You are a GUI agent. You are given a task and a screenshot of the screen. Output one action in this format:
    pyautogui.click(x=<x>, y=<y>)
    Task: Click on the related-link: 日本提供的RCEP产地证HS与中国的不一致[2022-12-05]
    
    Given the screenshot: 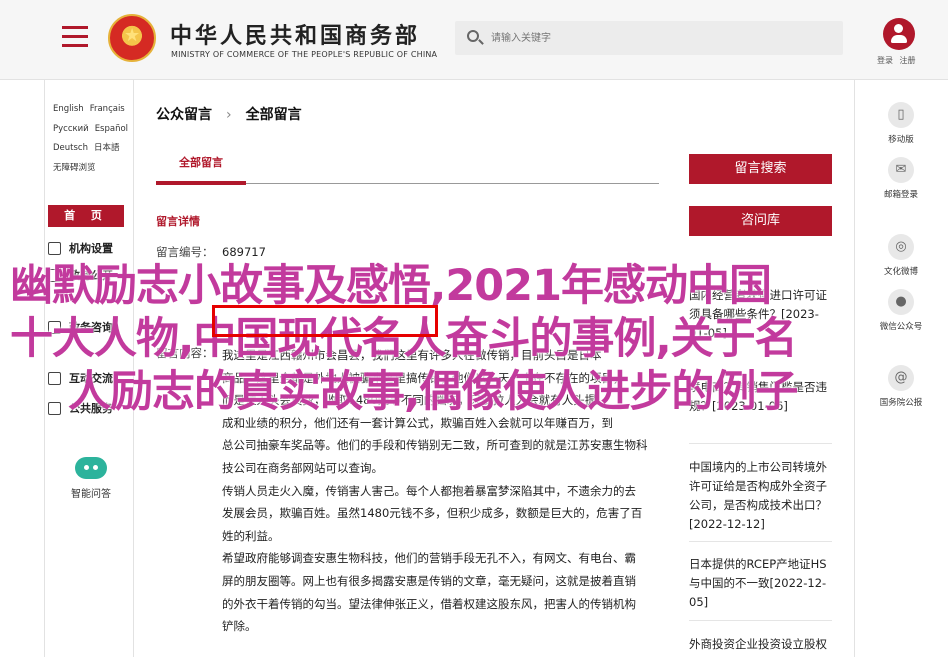 What is the action you would take?
    pyautogui.click(x=759, y=583)
    